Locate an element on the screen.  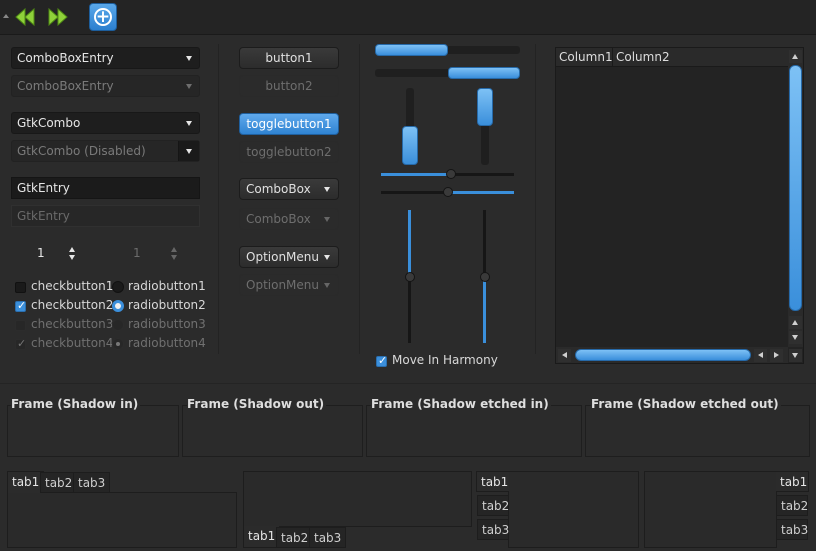
gtk-entry-text: GtkEntry is located at coordinates (43, 188).